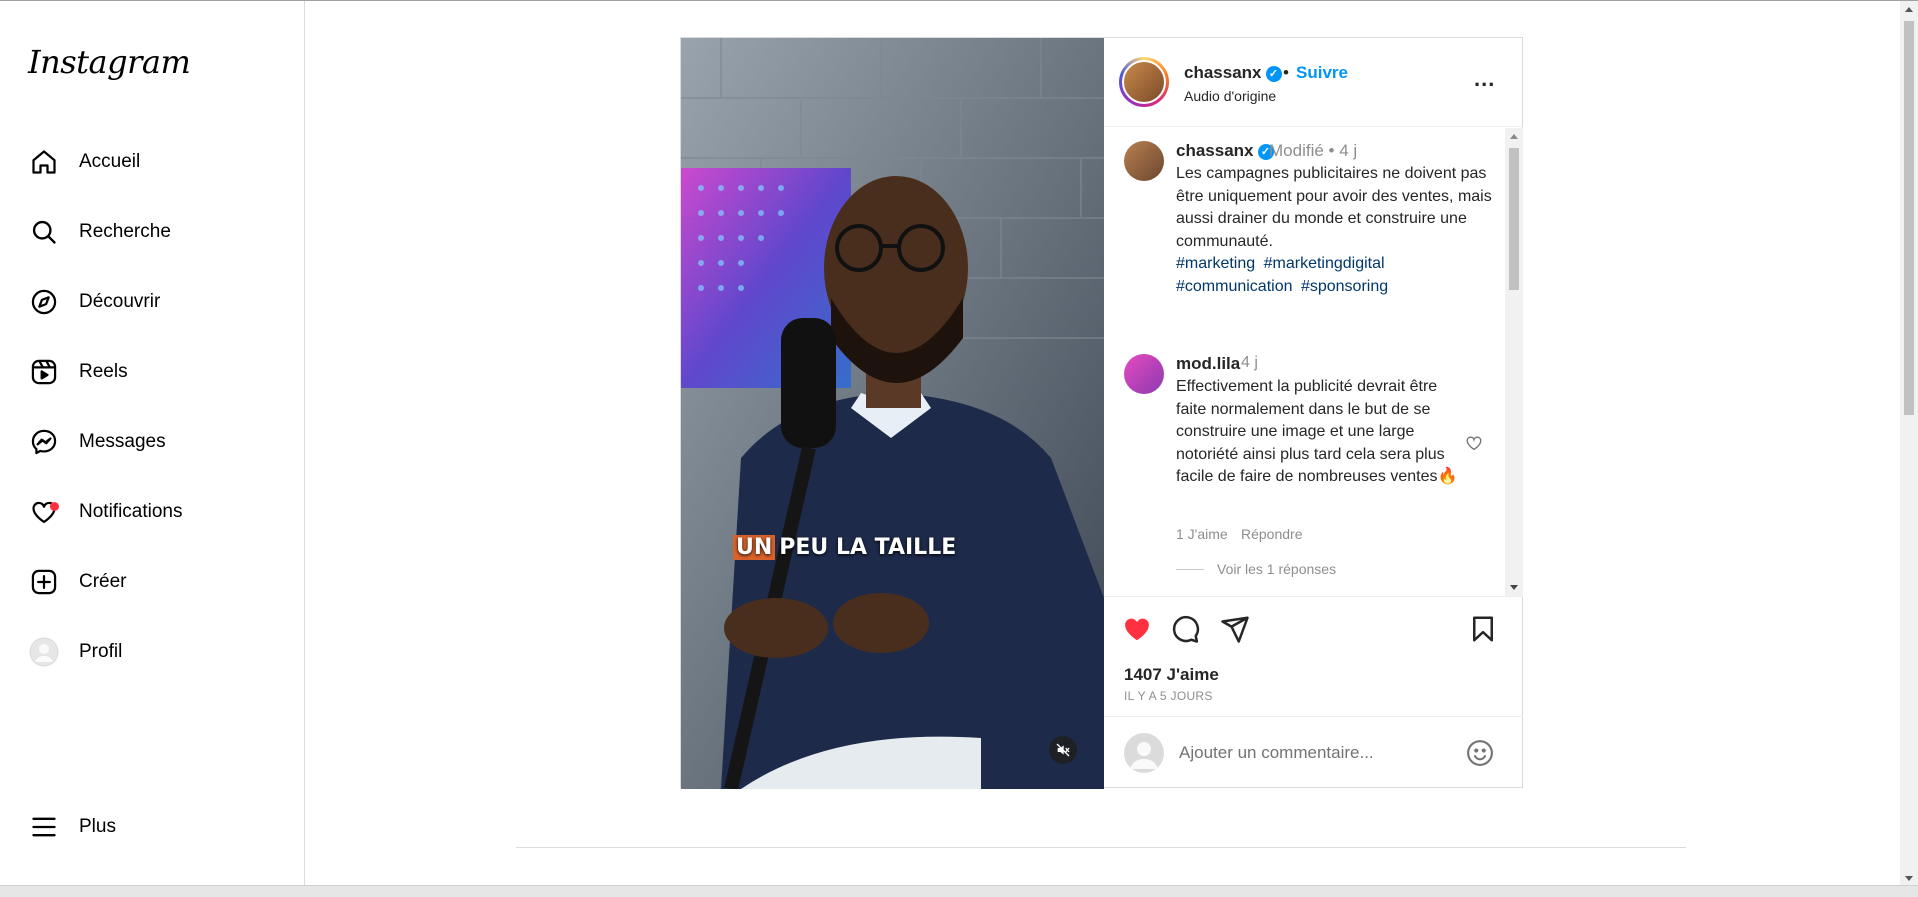 This screenshot has height=897, width=1918. What do you see at coordinates (101, 651) in the screenshot?
I see `sidebar-item-label: Profil` at bounding box center [101, 651].